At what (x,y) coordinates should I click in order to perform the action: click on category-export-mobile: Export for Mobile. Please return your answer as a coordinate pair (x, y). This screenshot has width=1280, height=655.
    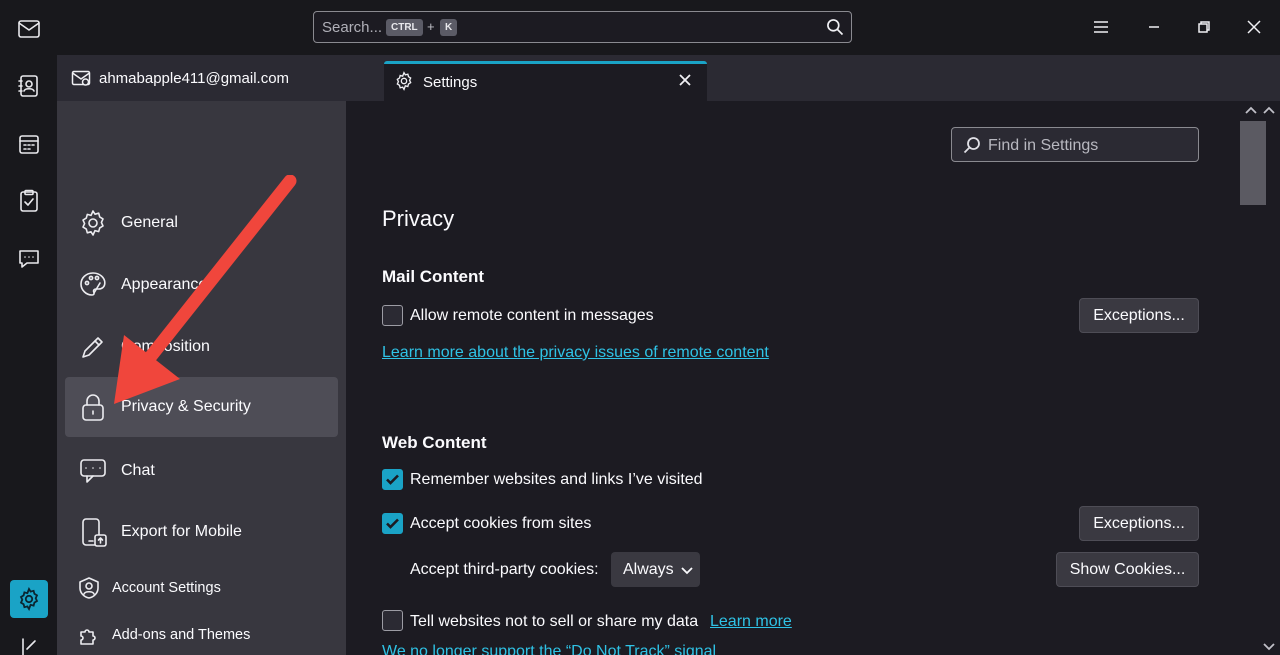
    Looking at the image, I should click on (201, 532).